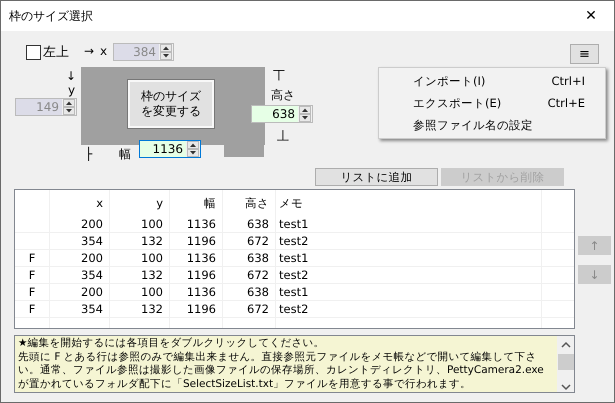  I want to click on arrow-label: ↓, so click(71, 76).